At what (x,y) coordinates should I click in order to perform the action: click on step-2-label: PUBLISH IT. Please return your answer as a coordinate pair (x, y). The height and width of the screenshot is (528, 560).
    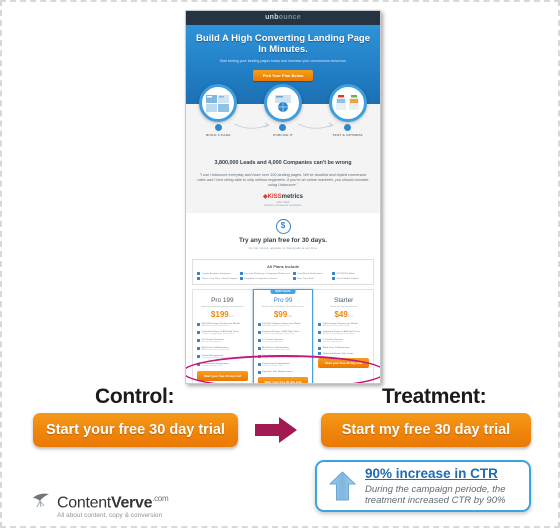
    Looking at the image, I should click on (283, 135).